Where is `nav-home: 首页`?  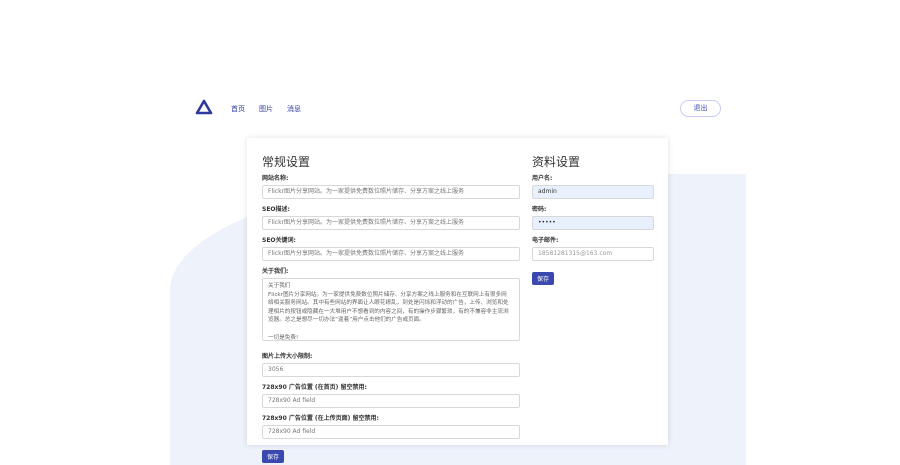 nav-home: 首页 is located at coordinates (238, 109).